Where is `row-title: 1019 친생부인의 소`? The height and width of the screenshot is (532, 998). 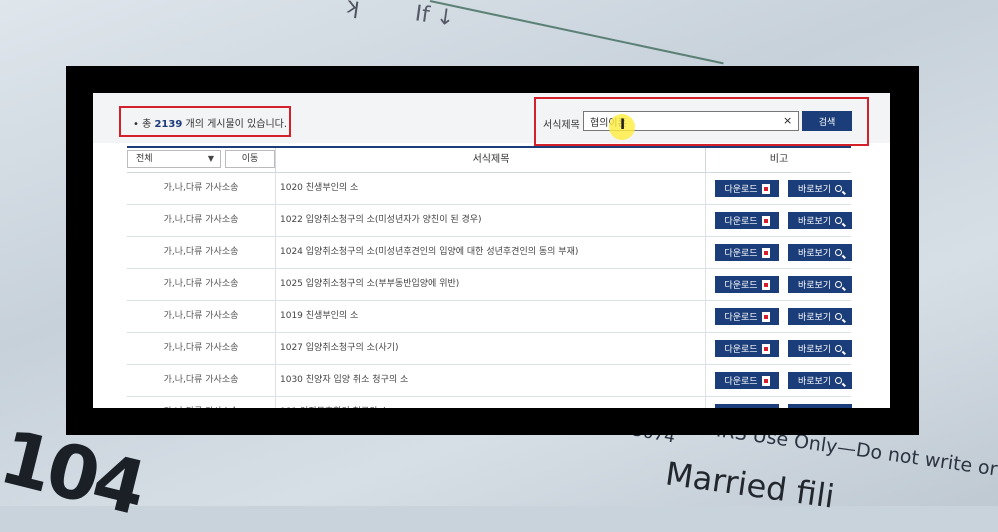 row-title: 1019 친생부인의 소 is located at coordinates (490, 316).